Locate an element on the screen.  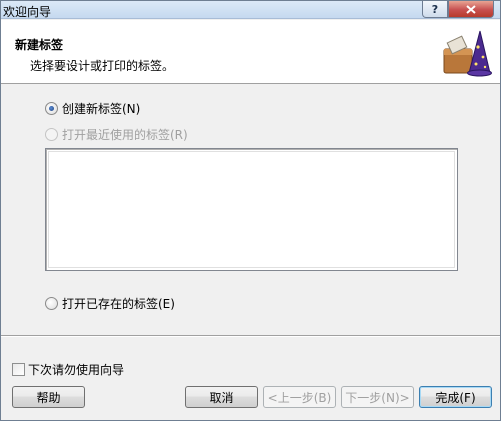
help-caption-button: ? is located at coordinates (435, 9).